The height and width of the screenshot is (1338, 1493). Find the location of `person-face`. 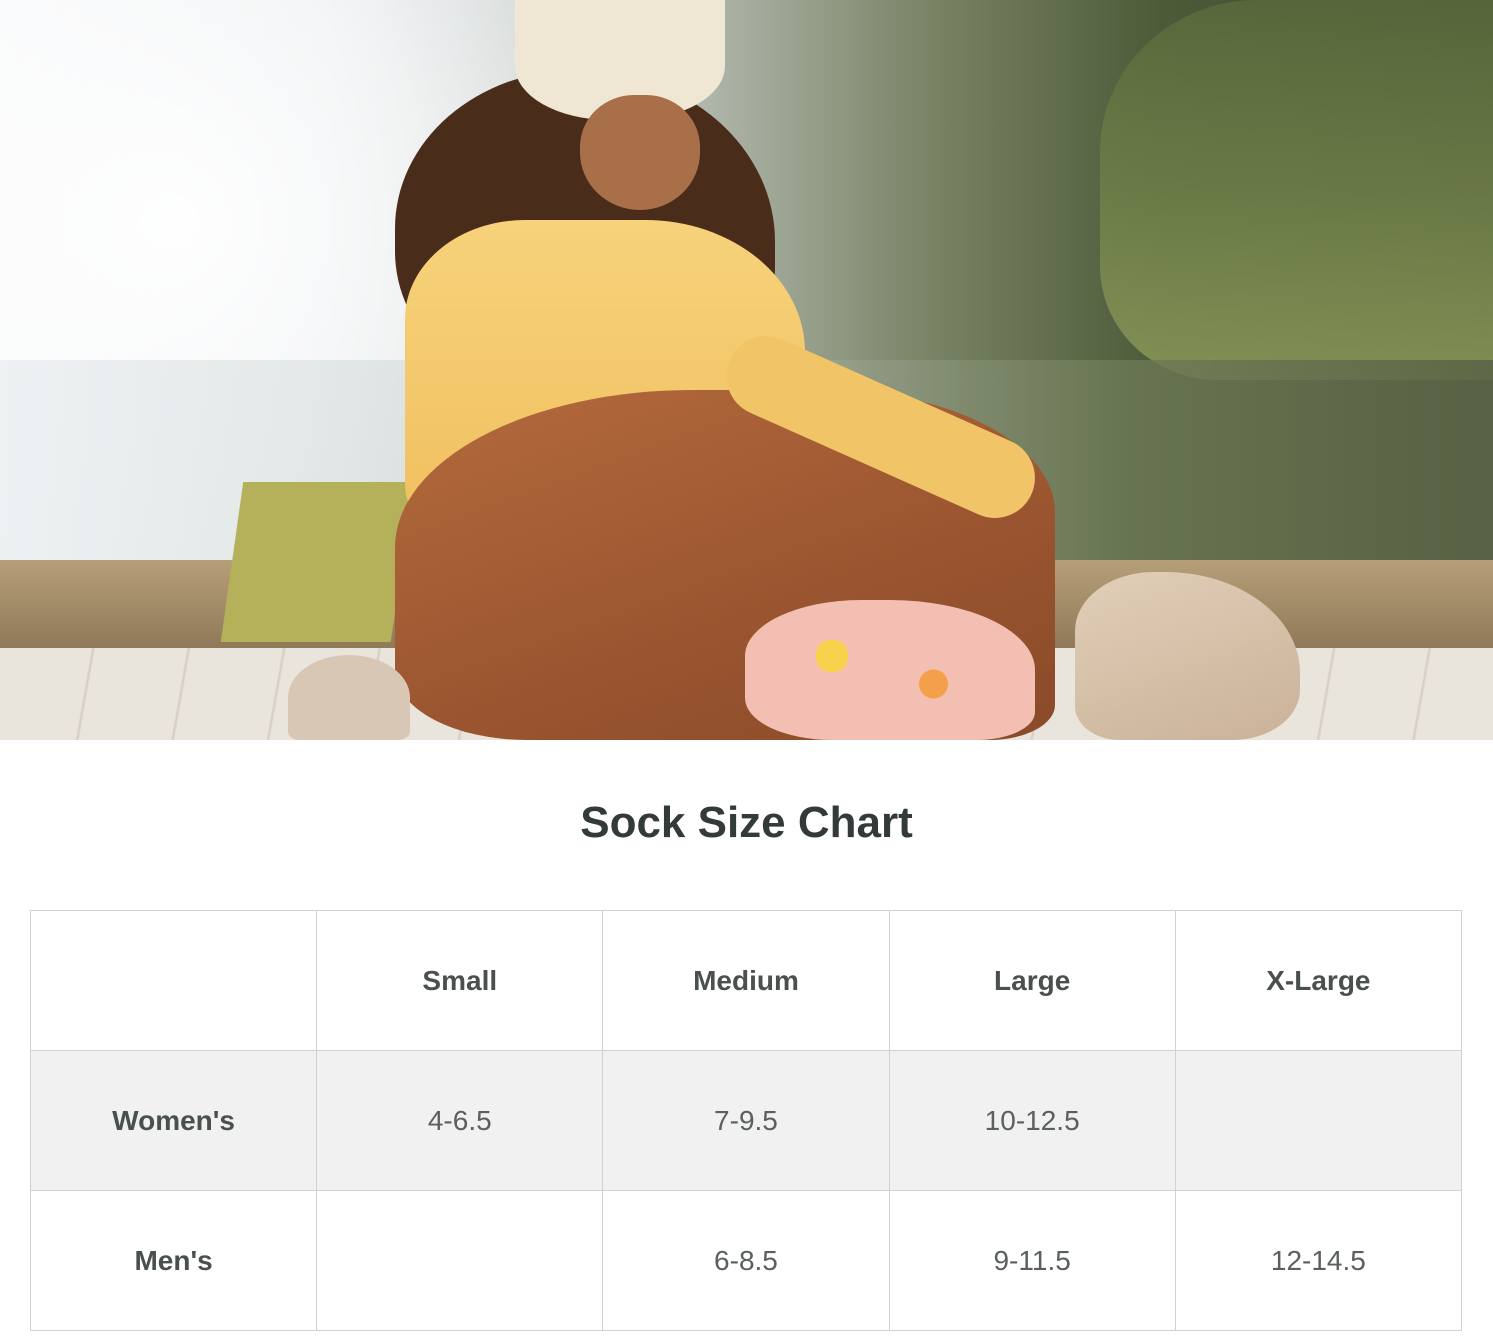

person-face is located at coordinates (640, 152).